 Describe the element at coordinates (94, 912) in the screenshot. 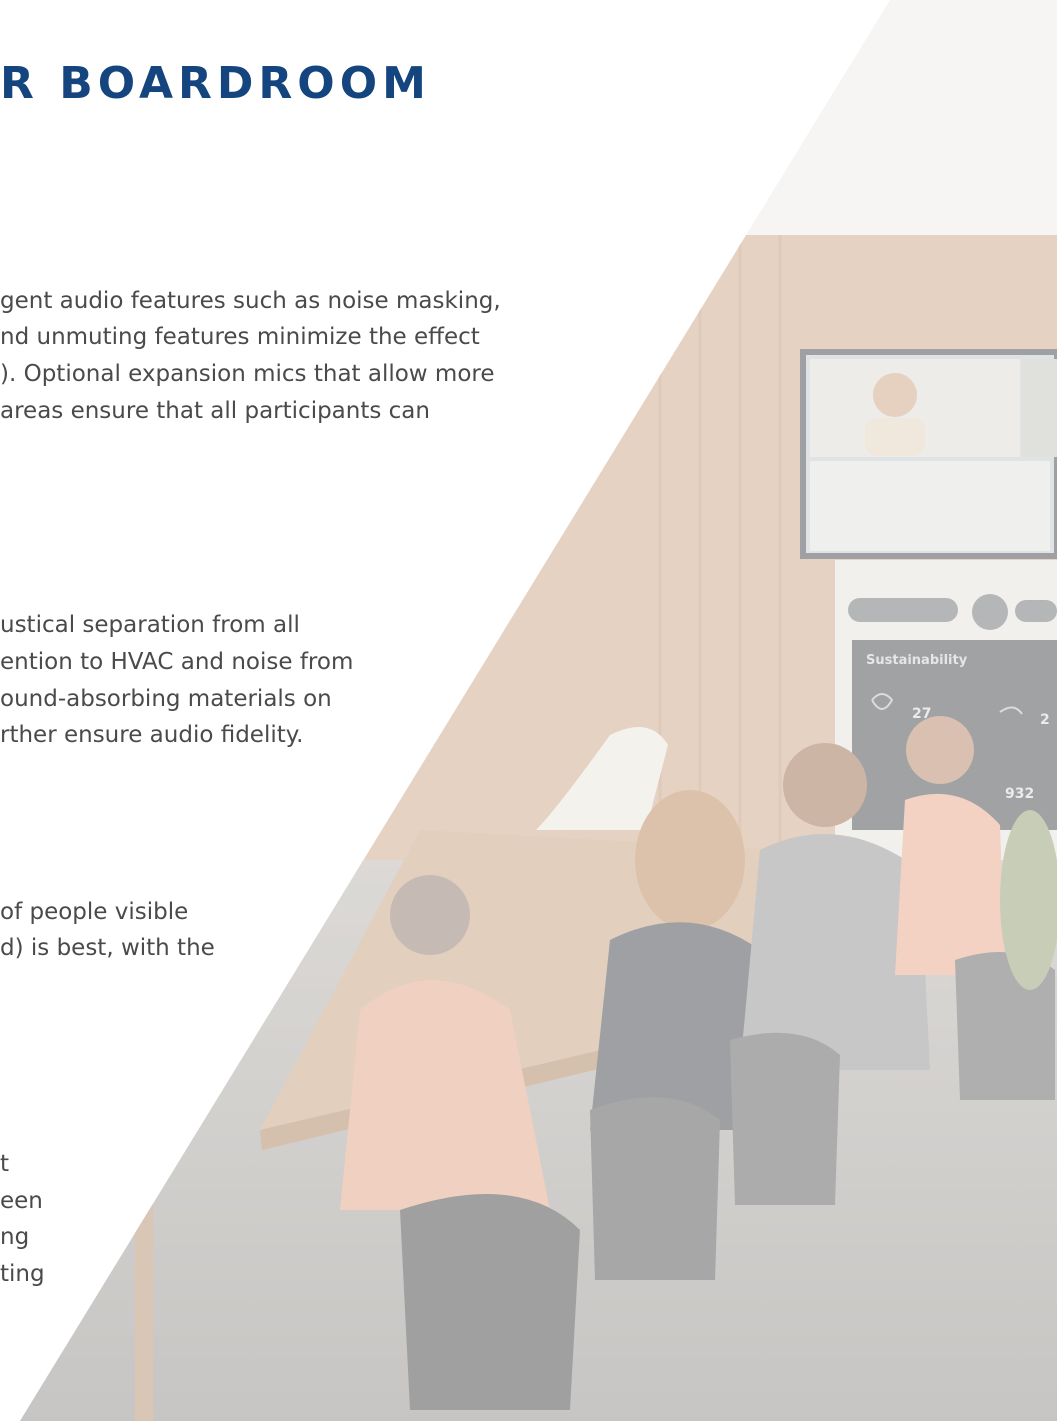

I see `section-3-line-1: of people visible` at that location.